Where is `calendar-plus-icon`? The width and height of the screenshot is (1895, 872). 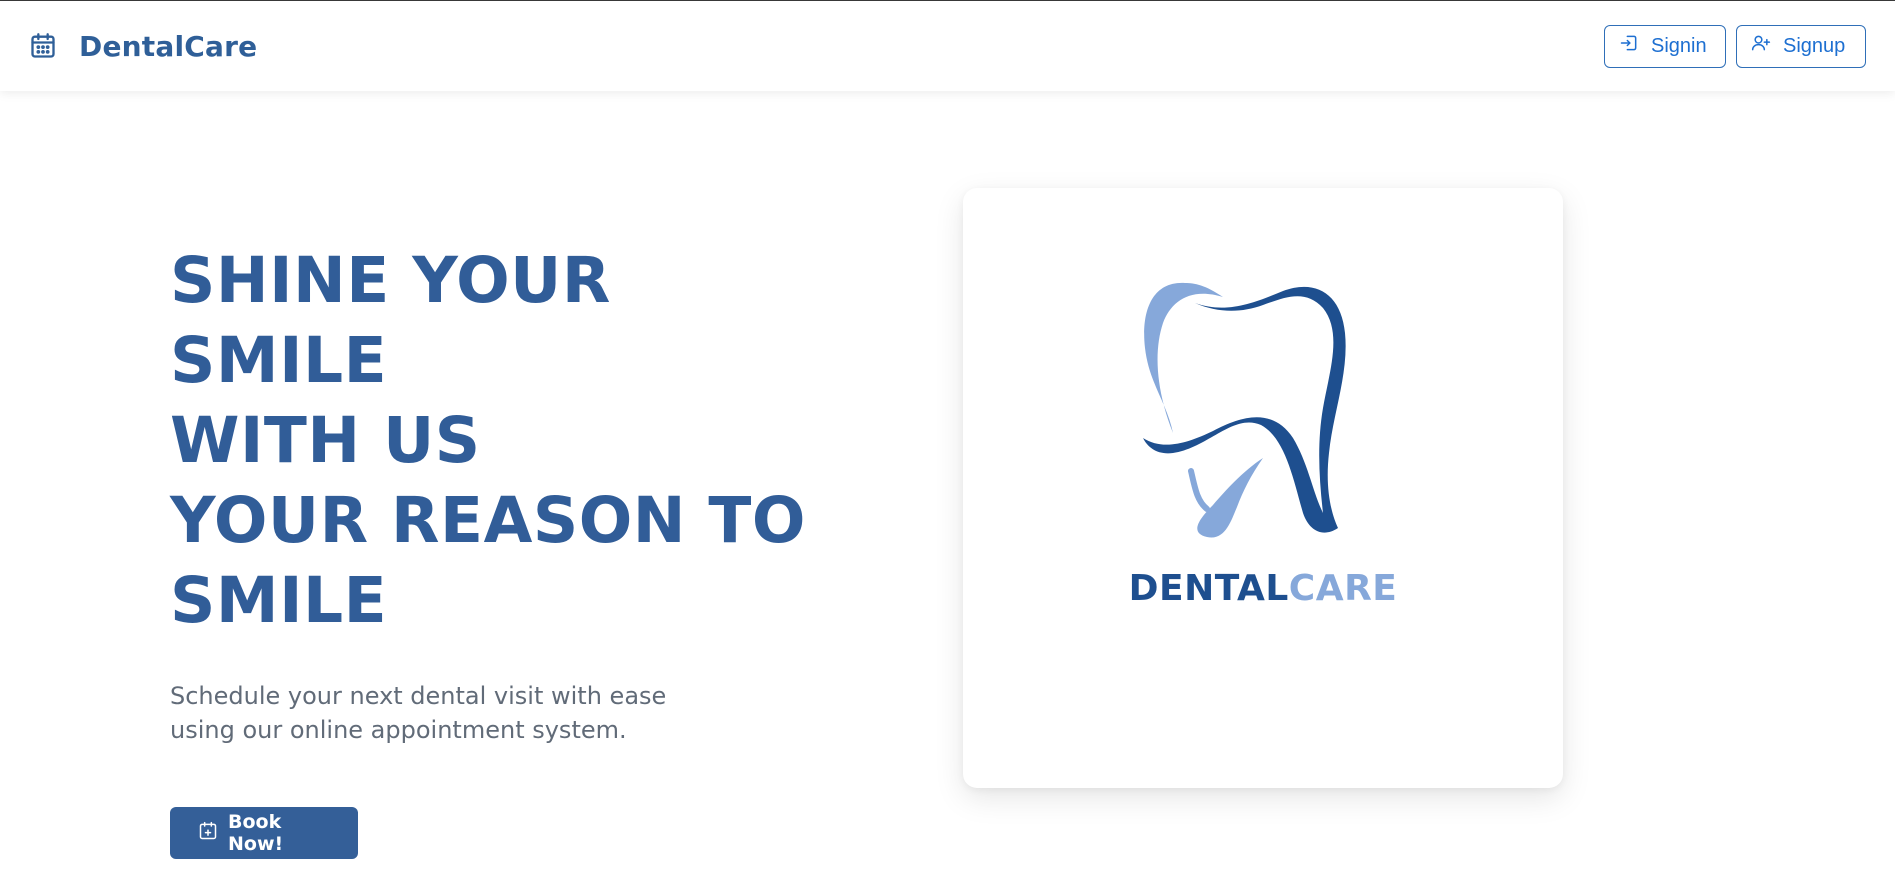
calendar-plus-icon is located at coordinates (208, 833).